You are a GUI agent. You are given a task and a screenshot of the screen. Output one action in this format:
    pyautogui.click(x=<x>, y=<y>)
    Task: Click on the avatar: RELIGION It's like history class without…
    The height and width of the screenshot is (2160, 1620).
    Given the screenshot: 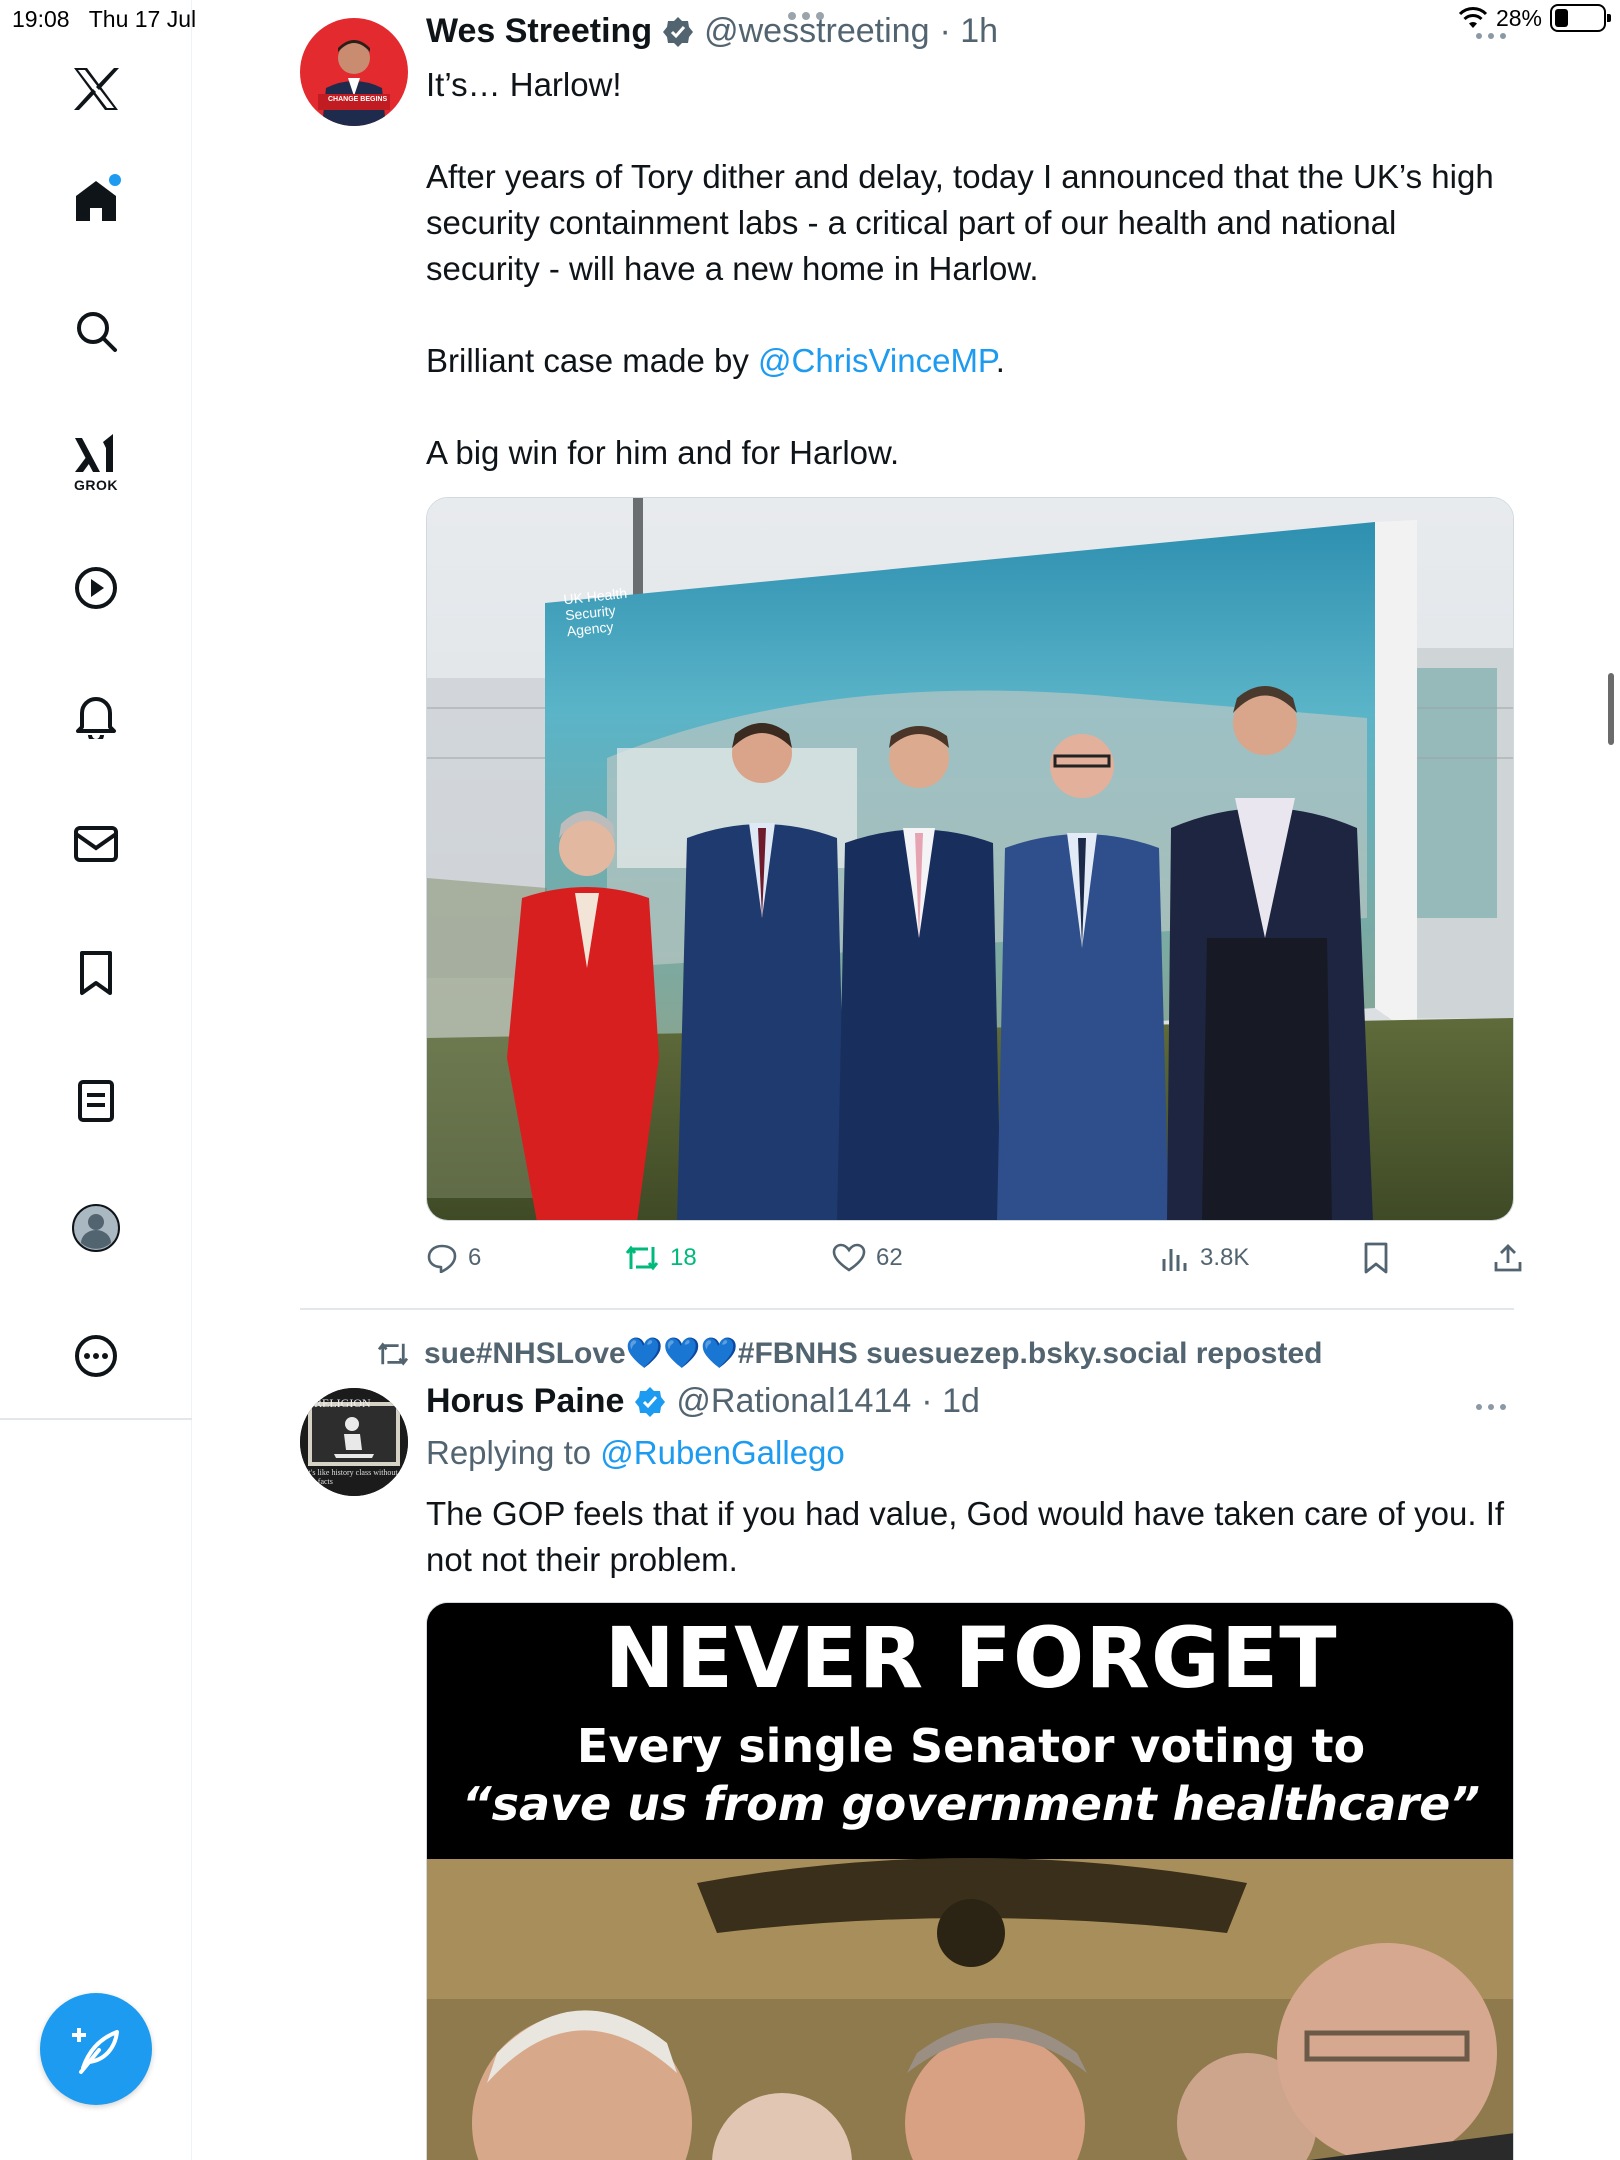 What is the action you would take?
    pyautogui.click(x=354, y=1442)
    